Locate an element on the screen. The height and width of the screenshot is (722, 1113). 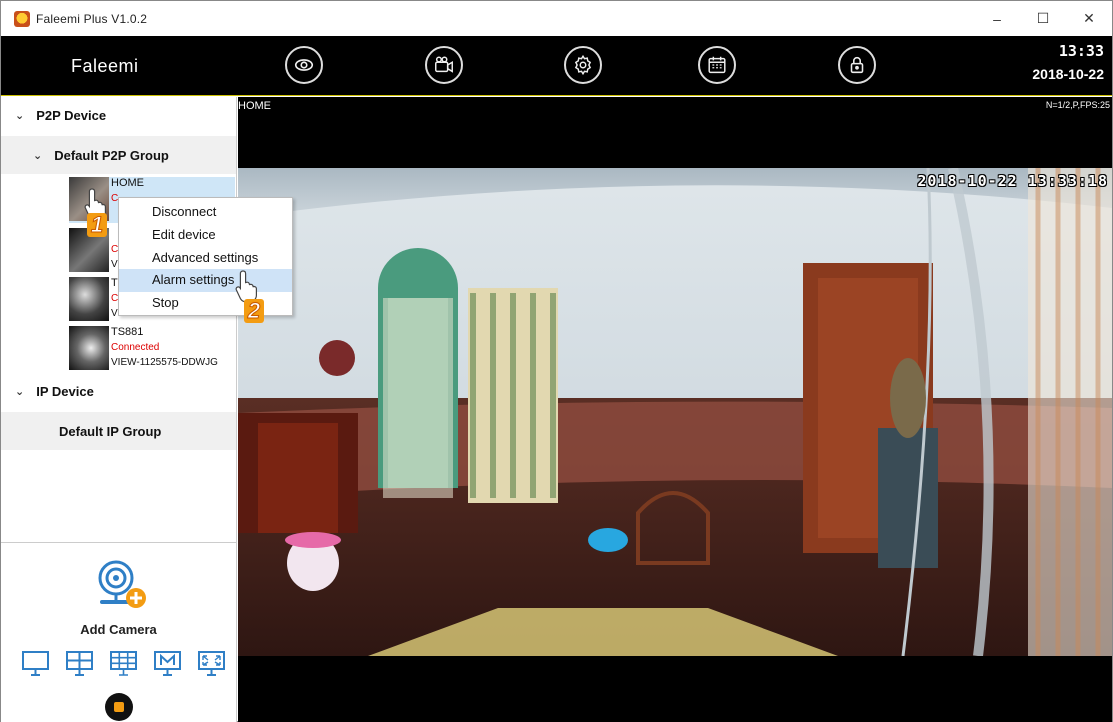
menu-item-stop: Stop is located at coordinates (205, 303).